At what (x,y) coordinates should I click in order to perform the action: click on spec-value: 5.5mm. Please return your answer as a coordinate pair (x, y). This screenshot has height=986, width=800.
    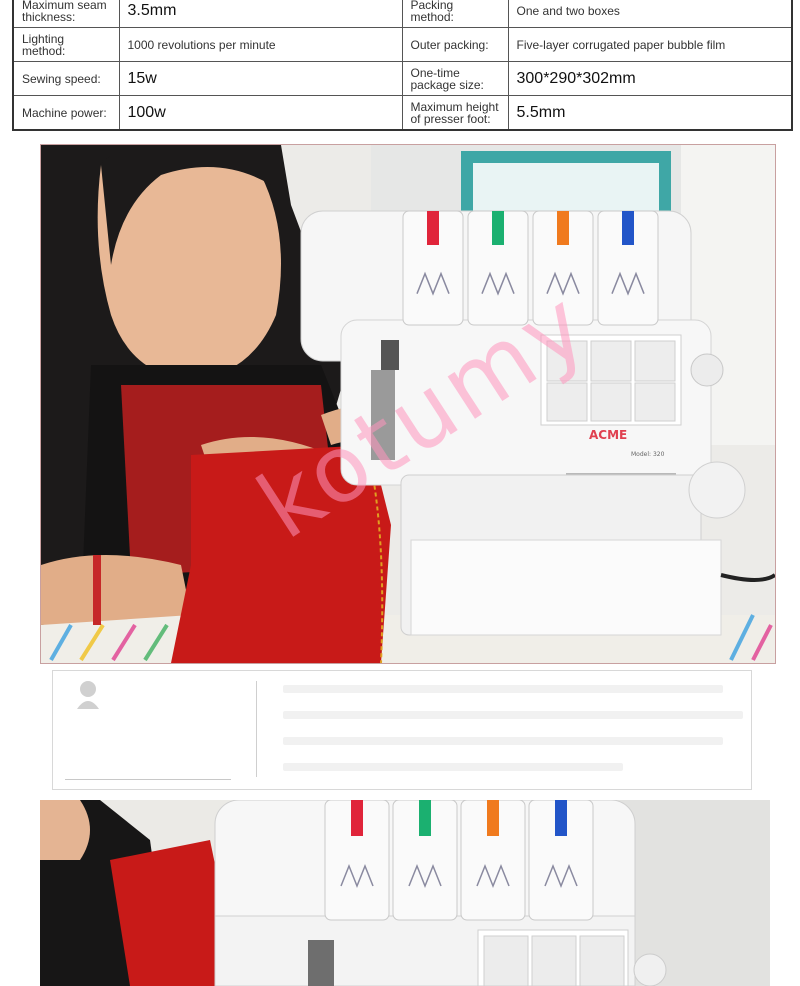
    Looking at the image, I should click on (650, 113).